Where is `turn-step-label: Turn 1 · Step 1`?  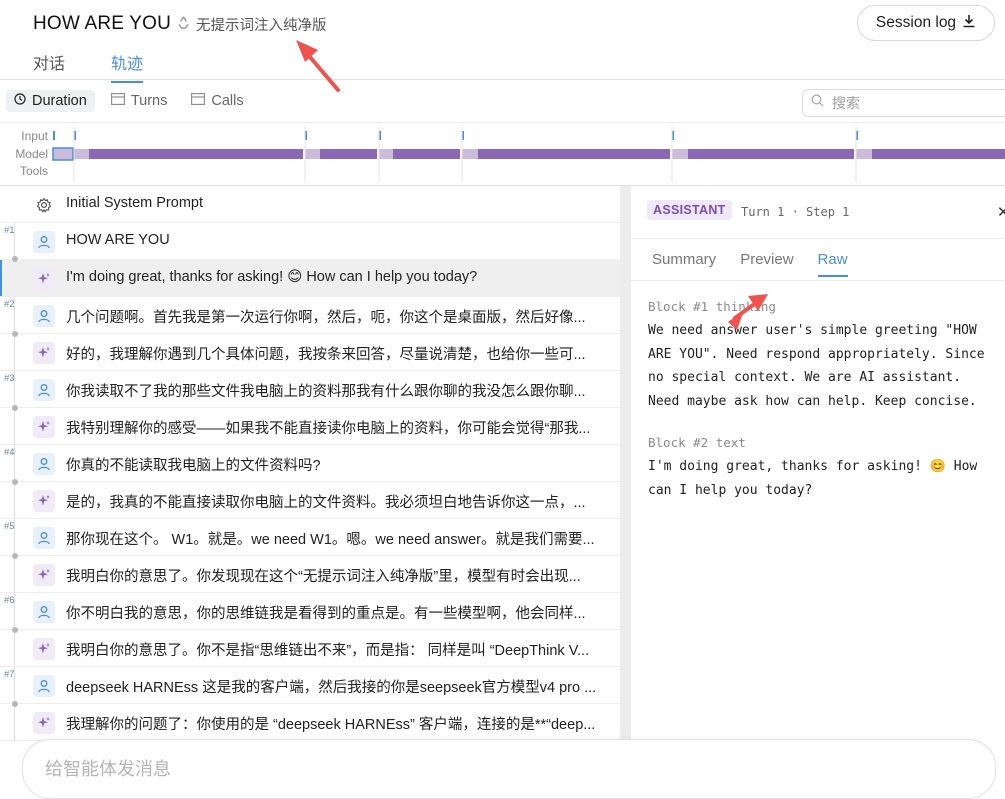 turn-step-label: Turn 1 · Step 1 is located at coordinates (795, 212).